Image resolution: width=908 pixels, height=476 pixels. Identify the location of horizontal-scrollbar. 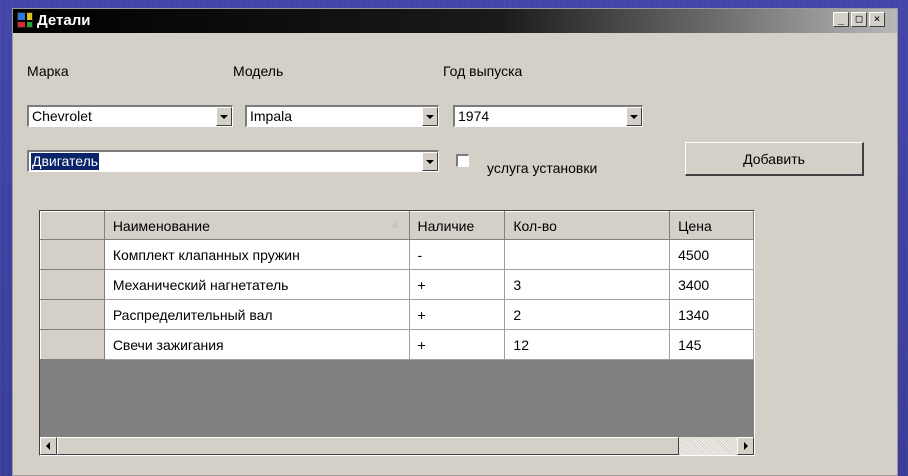
(397, 446).